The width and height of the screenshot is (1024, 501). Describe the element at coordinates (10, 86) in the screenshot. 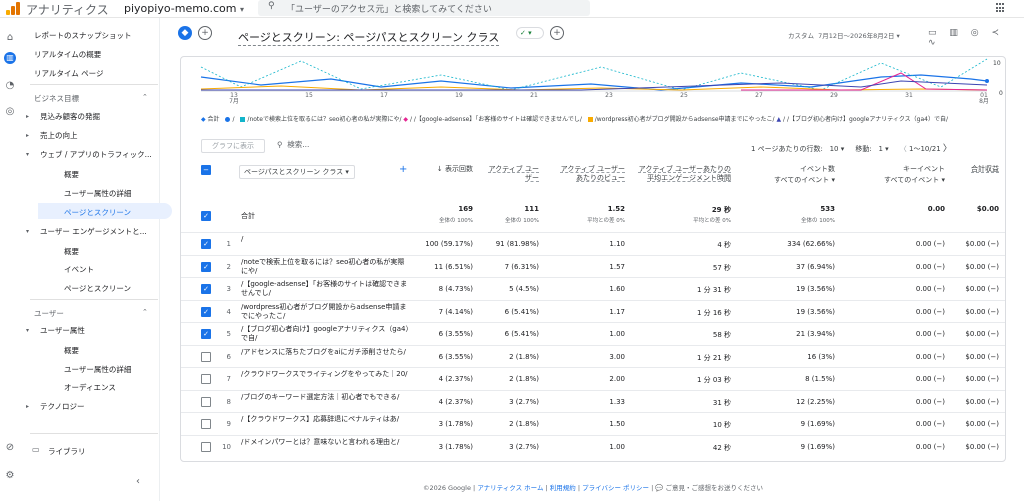

I see `explore-icon: ◔` at that location.